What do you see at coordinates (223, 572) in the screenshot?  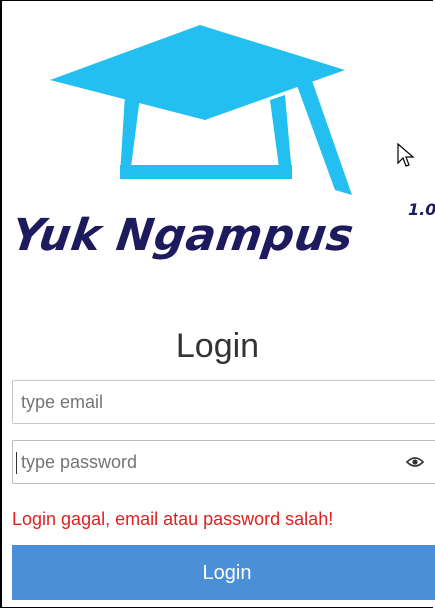 I see `login-button: Login` at bounding box center [223, 572].